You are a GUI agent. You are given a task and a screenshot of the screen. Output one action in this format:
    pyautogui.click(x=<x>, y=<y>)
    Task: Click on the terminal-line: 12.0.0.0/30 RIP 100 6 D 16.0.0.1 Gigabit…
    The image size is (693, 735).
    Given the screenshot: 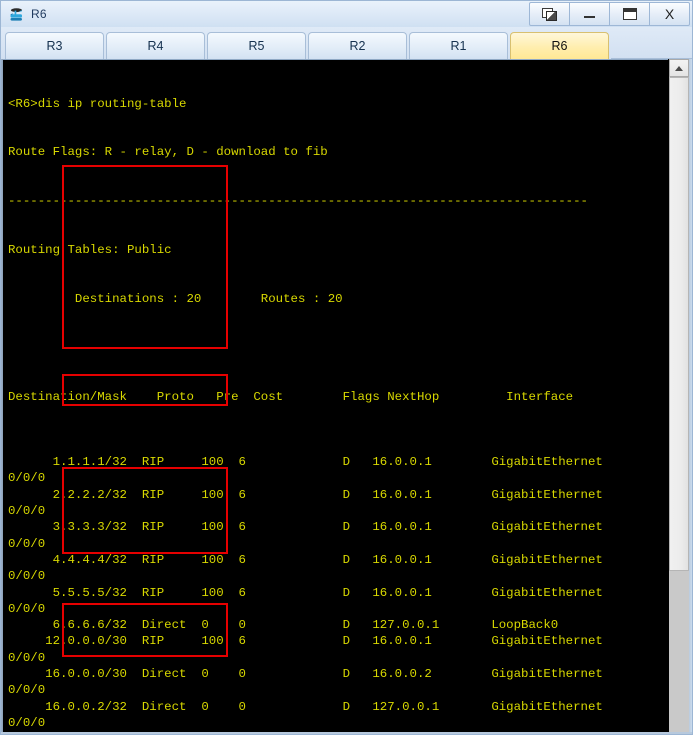 What is the action you would take?
    pyautogui.click(x=305, y=641)
    